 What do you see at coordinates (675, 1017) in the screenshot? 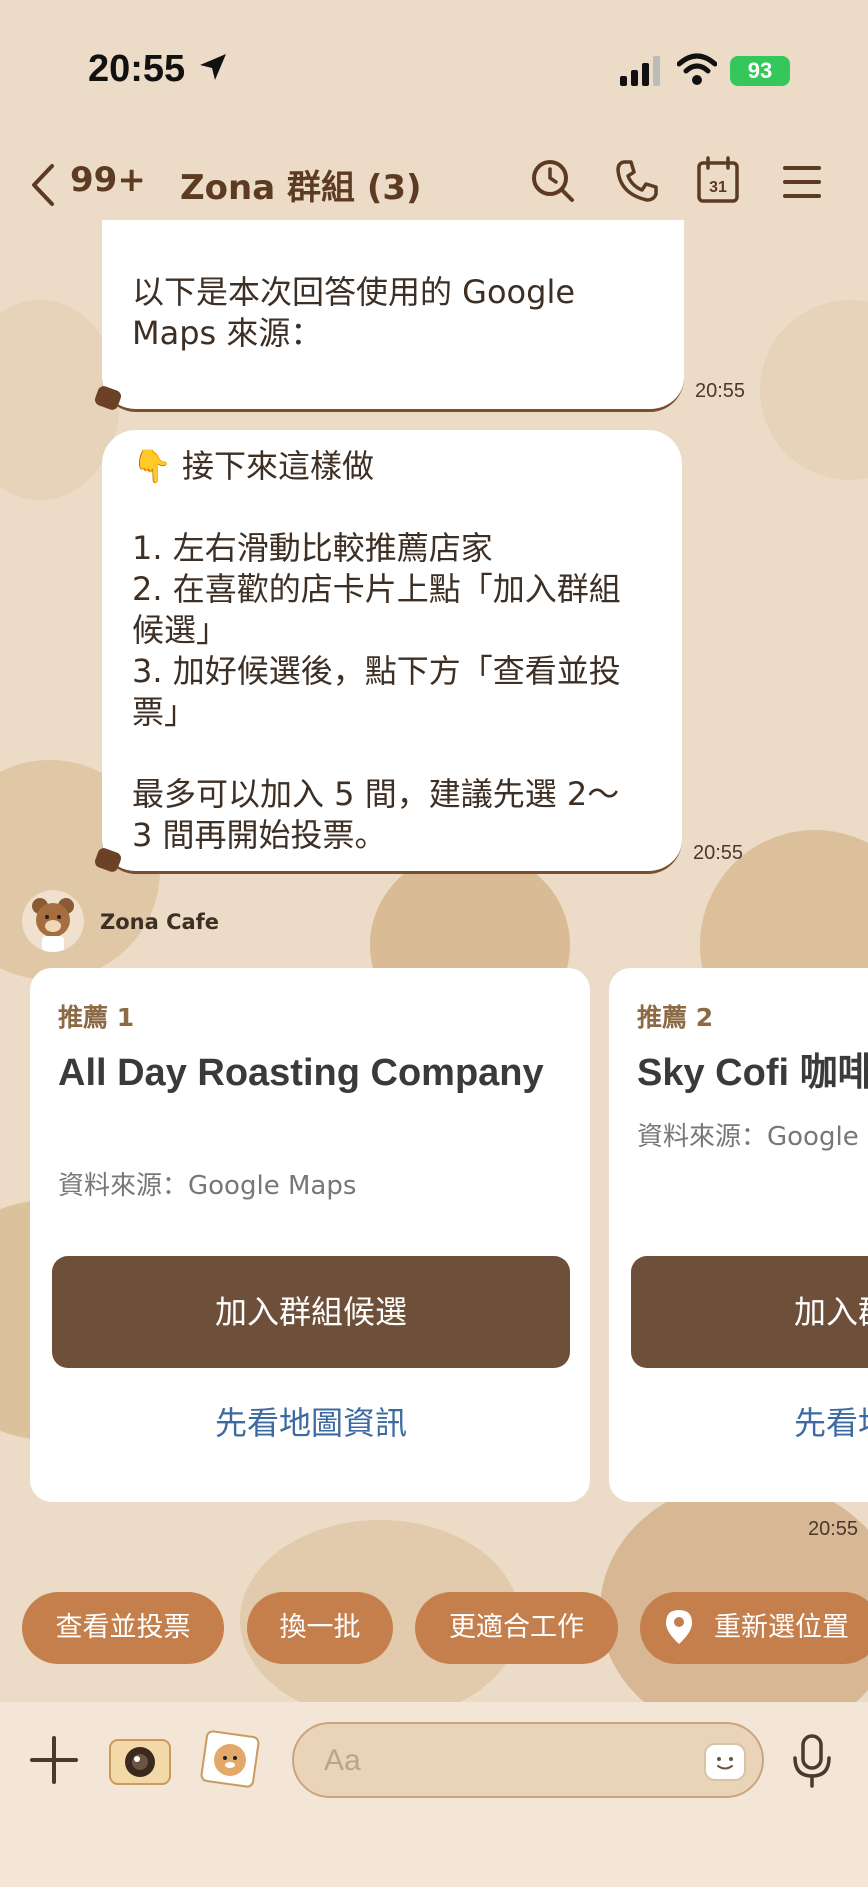
I see `card-tag: 推薦 2` at bounding box center [675, 1017].